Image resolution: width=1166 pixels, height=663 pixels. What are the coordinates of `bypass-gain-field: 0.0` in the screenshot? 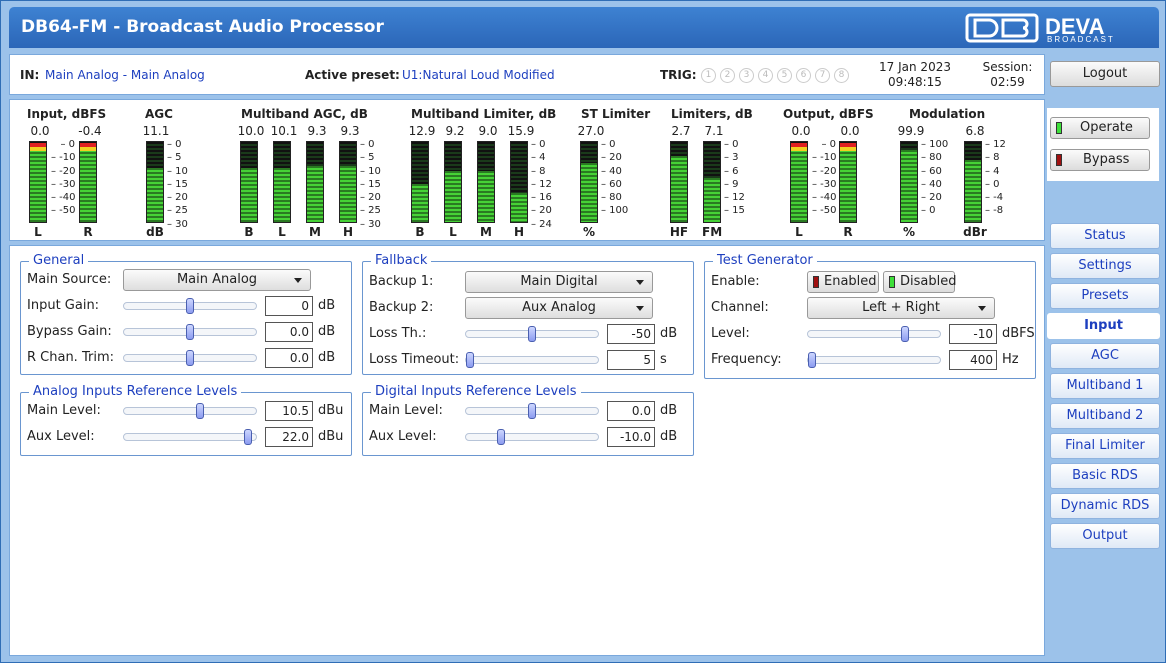 It's located at (289, 332).